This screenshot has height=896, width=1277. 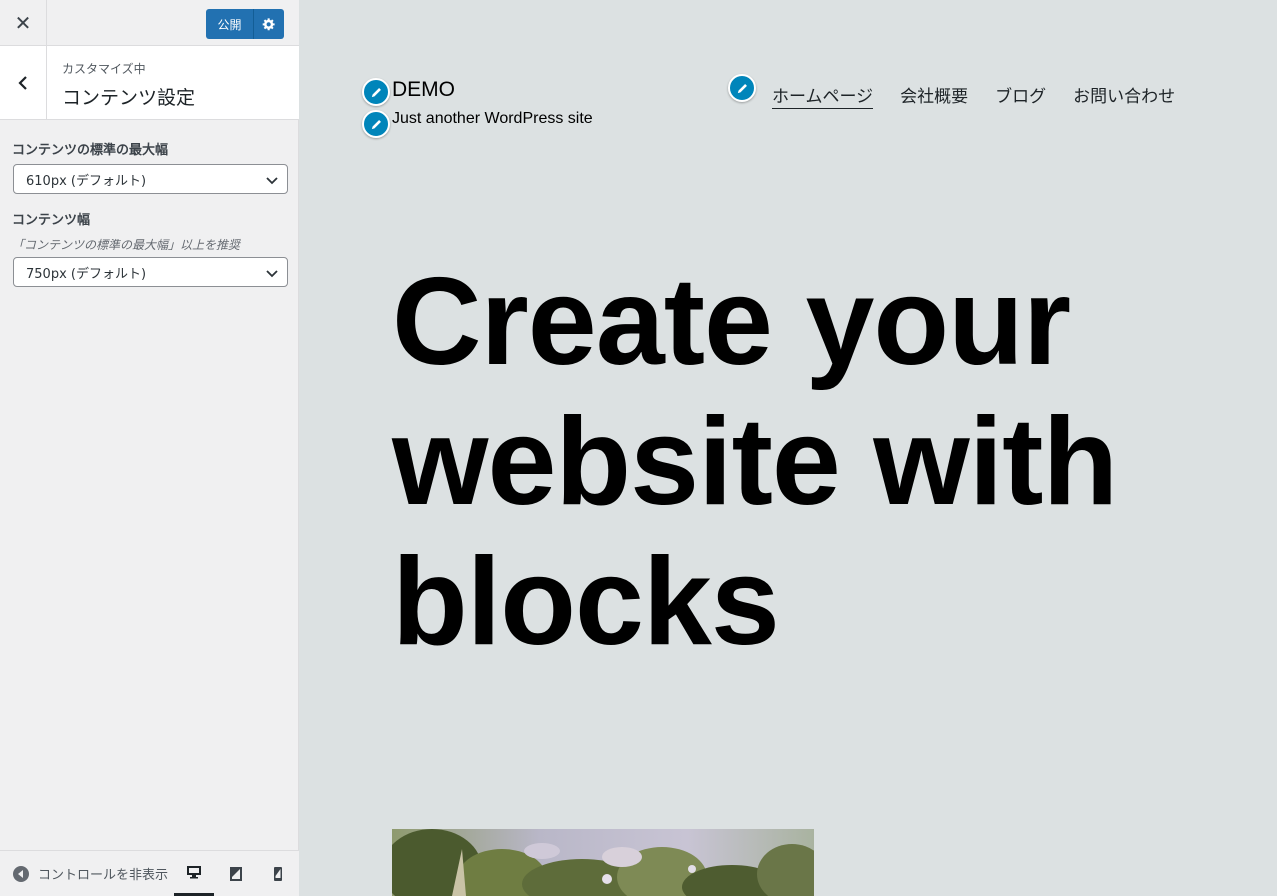 I want to click on hide-controls-label: コントロールを非表示, so click(x=103, y=875).